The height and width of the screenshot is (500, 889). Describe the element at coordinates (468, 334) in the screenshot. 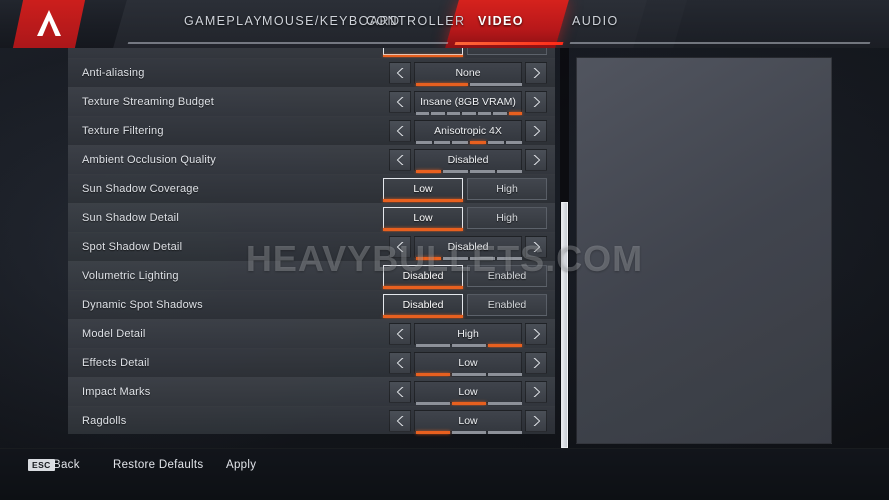

I see `setting-value-box: High` at that location.